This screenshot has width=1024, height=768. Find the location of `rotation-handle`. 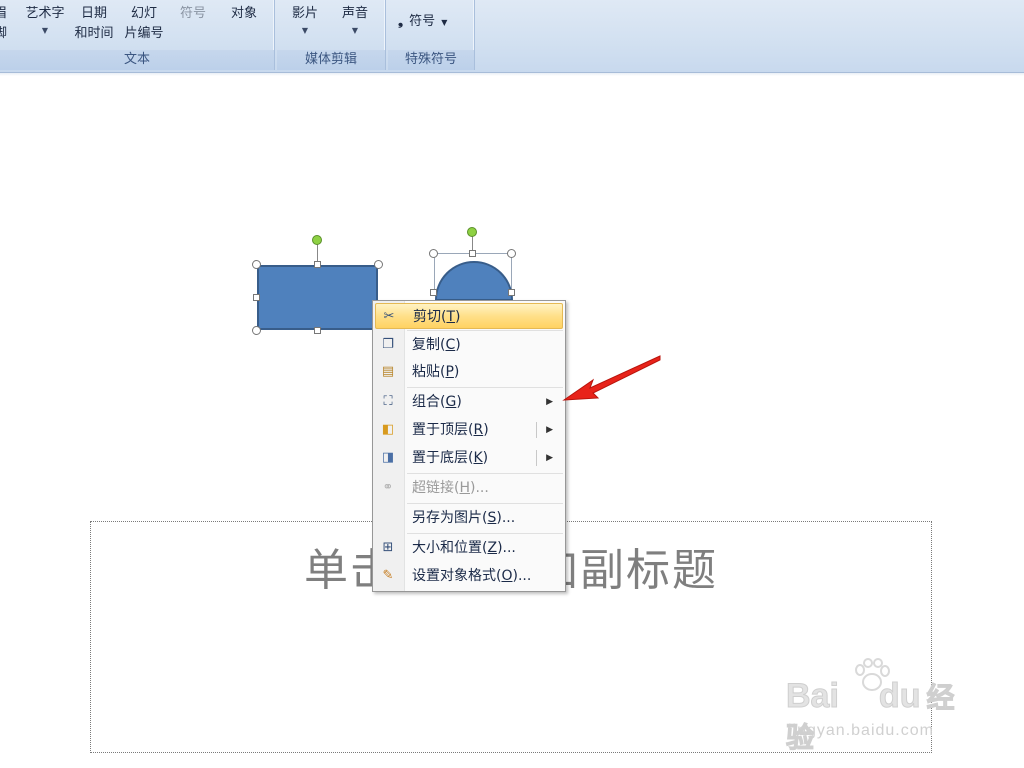

rotation-handle is located at coordinates (317, 240).